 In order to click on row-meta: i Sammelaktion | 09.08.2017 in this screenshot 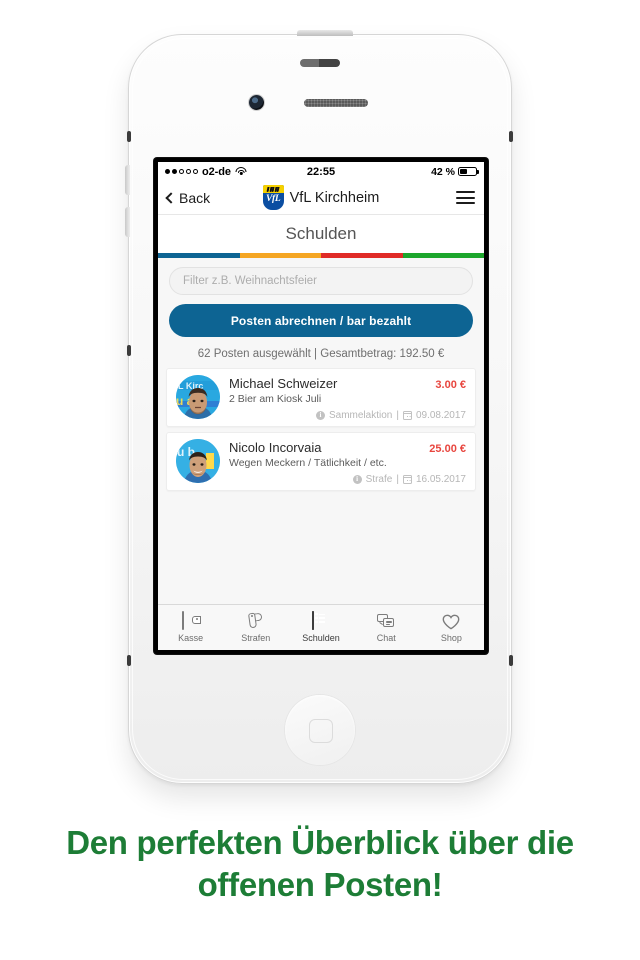, I will do `click(347, 415)`.